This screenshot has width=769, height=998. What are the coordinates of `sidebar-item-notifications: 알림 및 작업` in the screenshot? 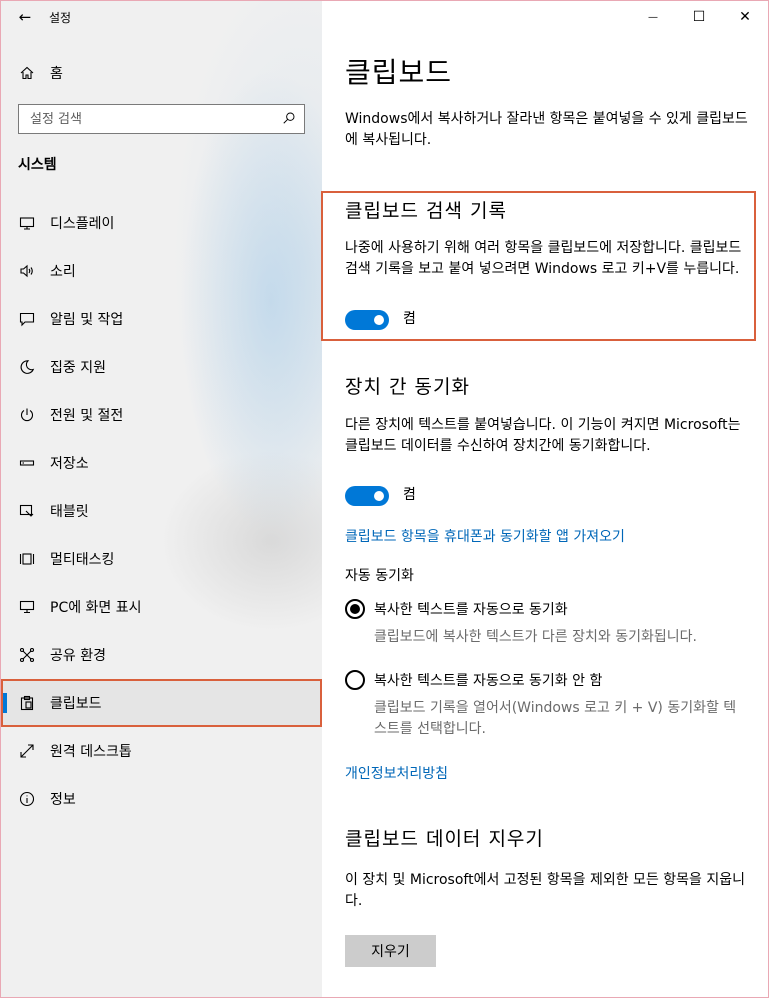 It's located at (161, 319).